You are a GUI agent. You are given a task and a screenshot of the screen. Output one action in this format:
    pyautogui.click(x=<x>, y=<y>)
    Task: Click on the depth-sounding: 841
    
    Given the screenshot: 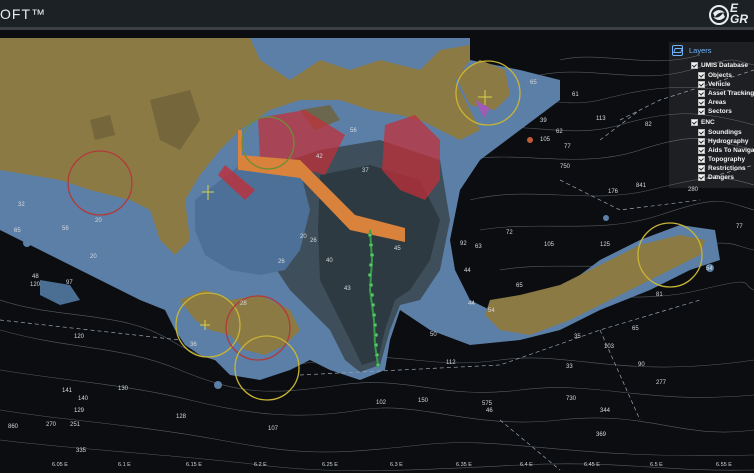 What is the action you would take?
    pyautogui.click(x=641, y=186)
    